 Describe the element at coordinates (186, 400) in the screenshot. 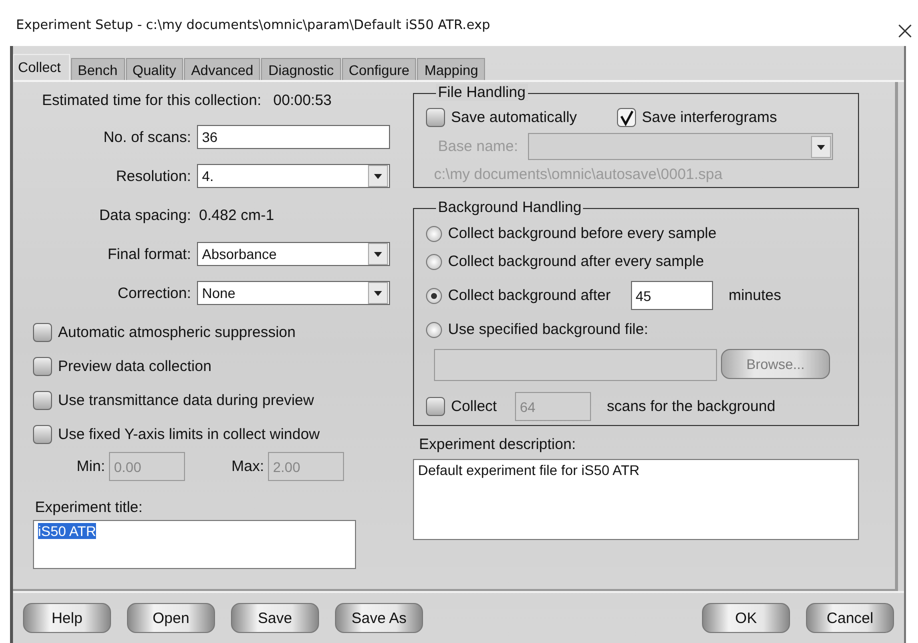

I see `checkbox-label: Use transmittance data during preview` at that location.